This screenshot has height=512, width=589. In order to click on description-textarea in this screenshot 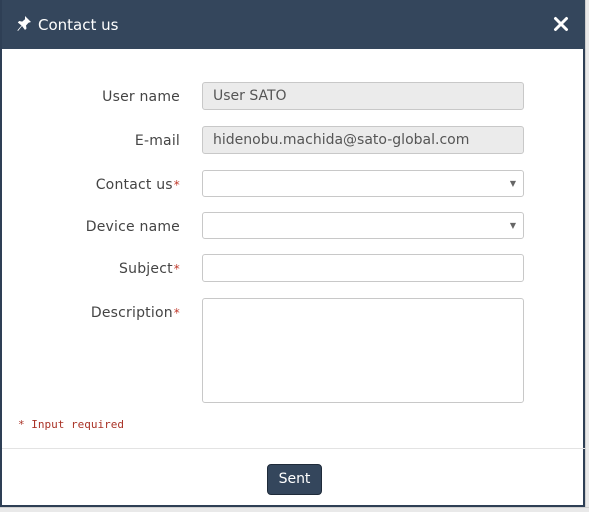, I will do `click(363, 350)`.